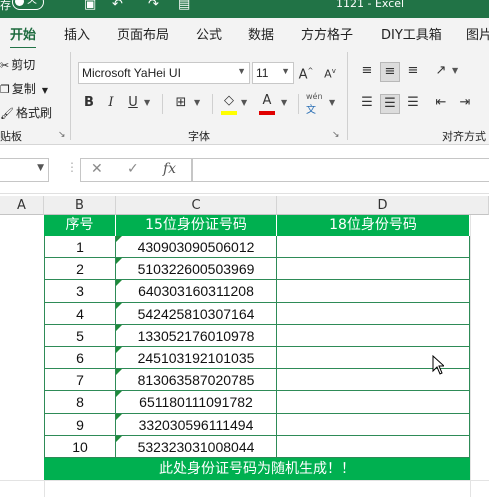  What do you see at coordinates (133, 169) in the screenshot?
I see `confirm-icon: ✓` at bounding box center [133, 169].